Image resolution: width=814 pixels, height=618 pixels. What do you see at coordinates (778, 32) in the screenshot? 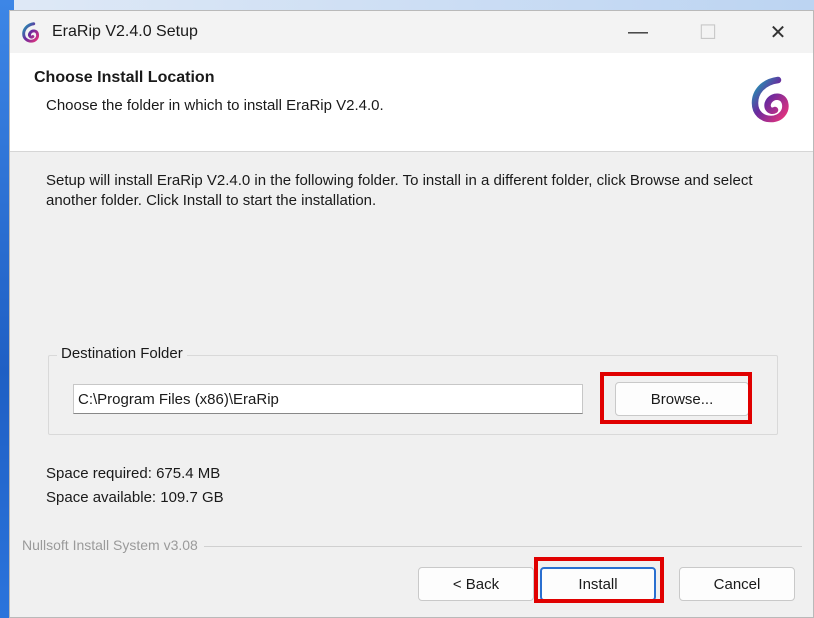
I see `close-button: ✕` at bounding box center [778, 32].